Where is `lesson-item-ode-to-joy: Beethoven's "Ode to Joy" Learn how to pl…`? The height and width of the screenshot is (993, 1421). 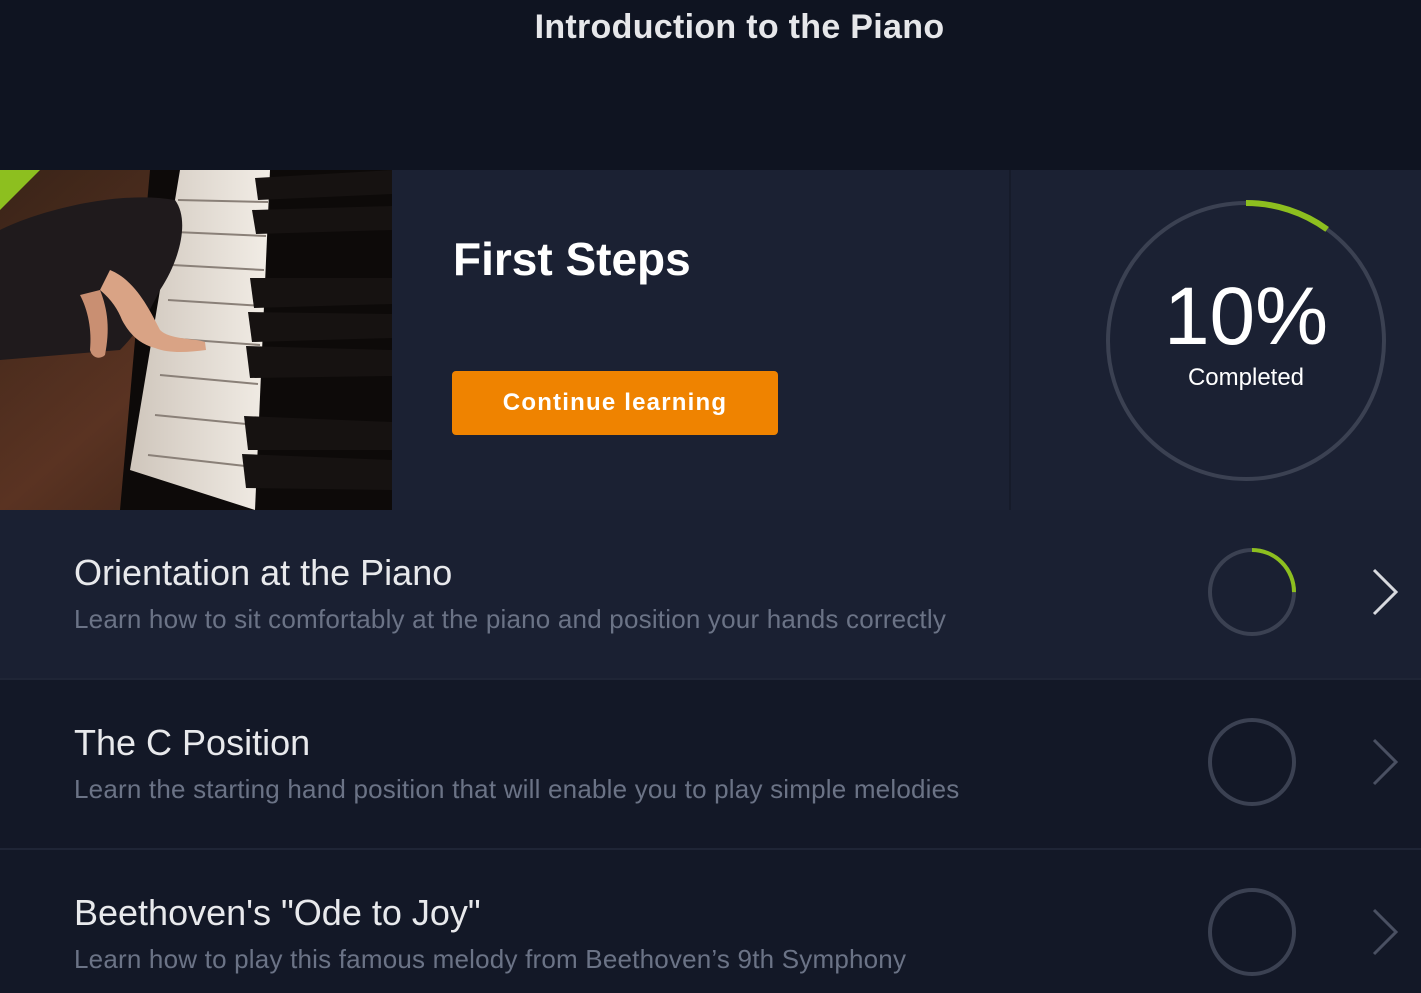
lesson-item-ode-to-joy: Beethoven's "Ode to Joy" Learn how to pl… is located at coordinates (710, 921).